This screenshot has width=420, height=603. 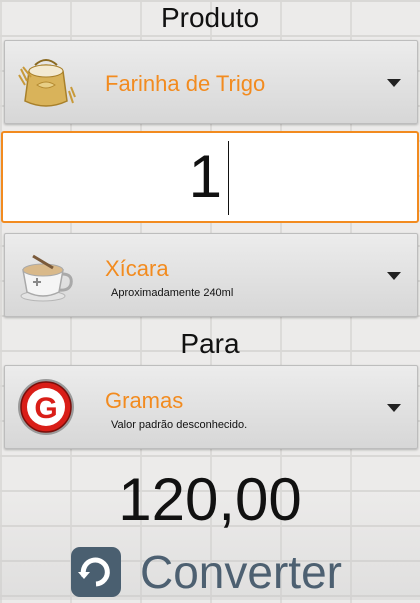 What do you see at coordinates (172, 293) in the screenshot?
I see `from-unit-description: Aproximadamente 240ml` at bounding box center [172, 293].